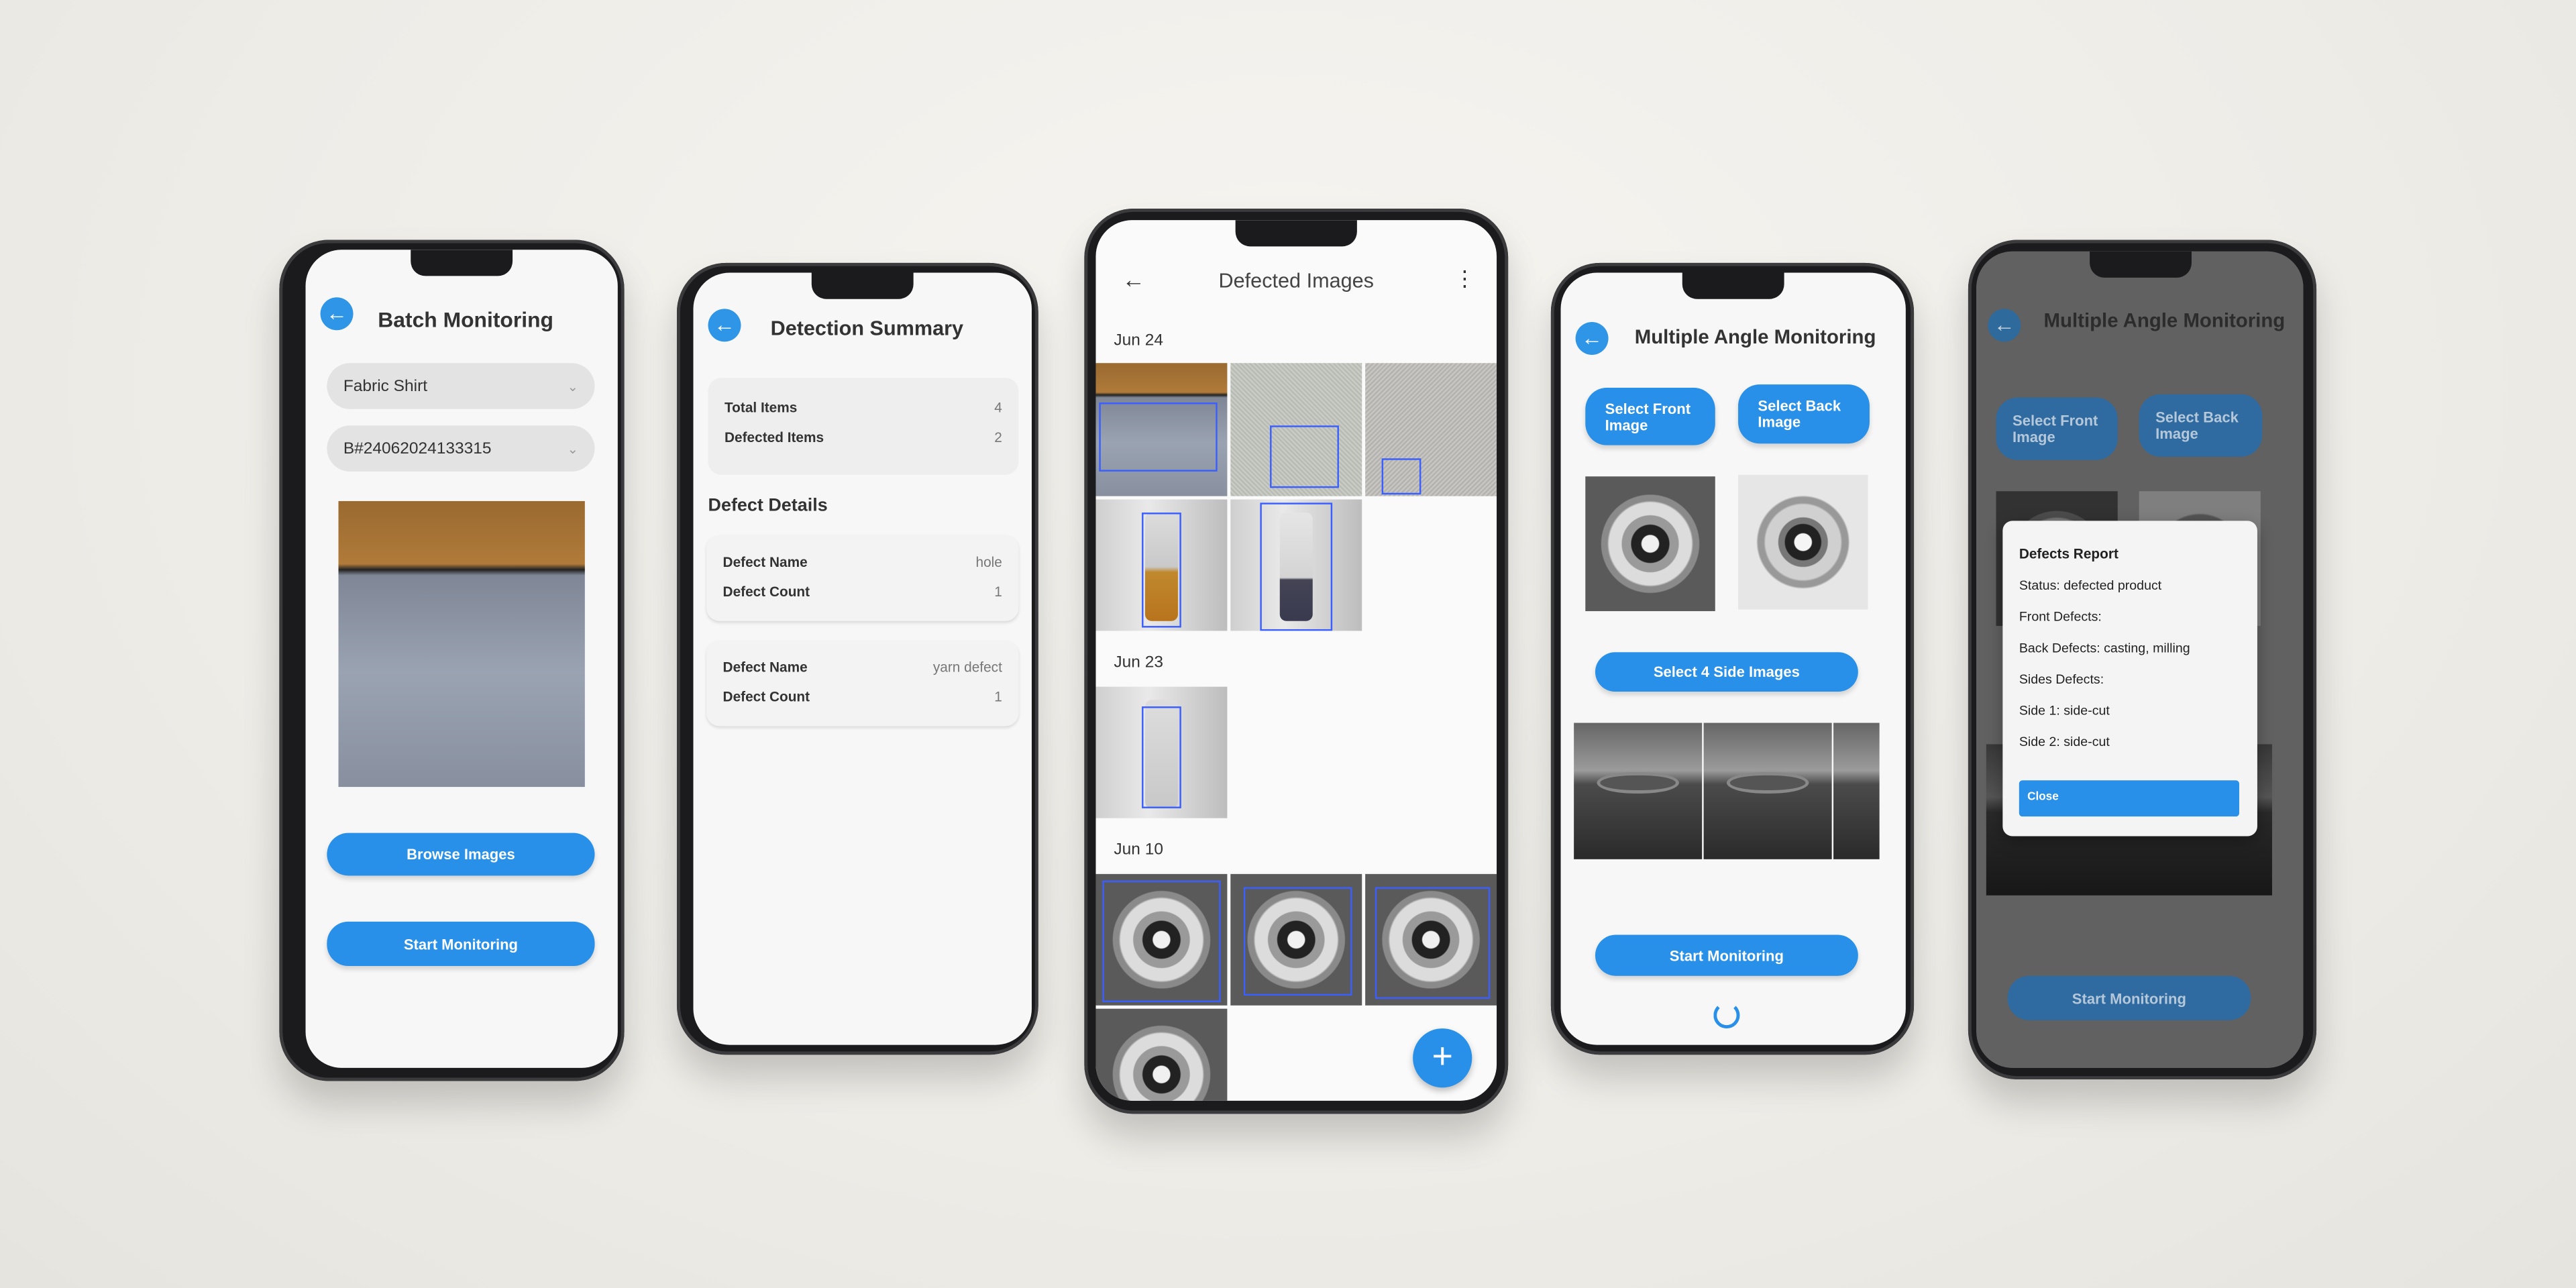 The width and height of the screenshot is (2576, 1288). Describe the element at coordinates (2064, 741) in the screenshot. I see `report-line: Side 2: side-cut` at that location.